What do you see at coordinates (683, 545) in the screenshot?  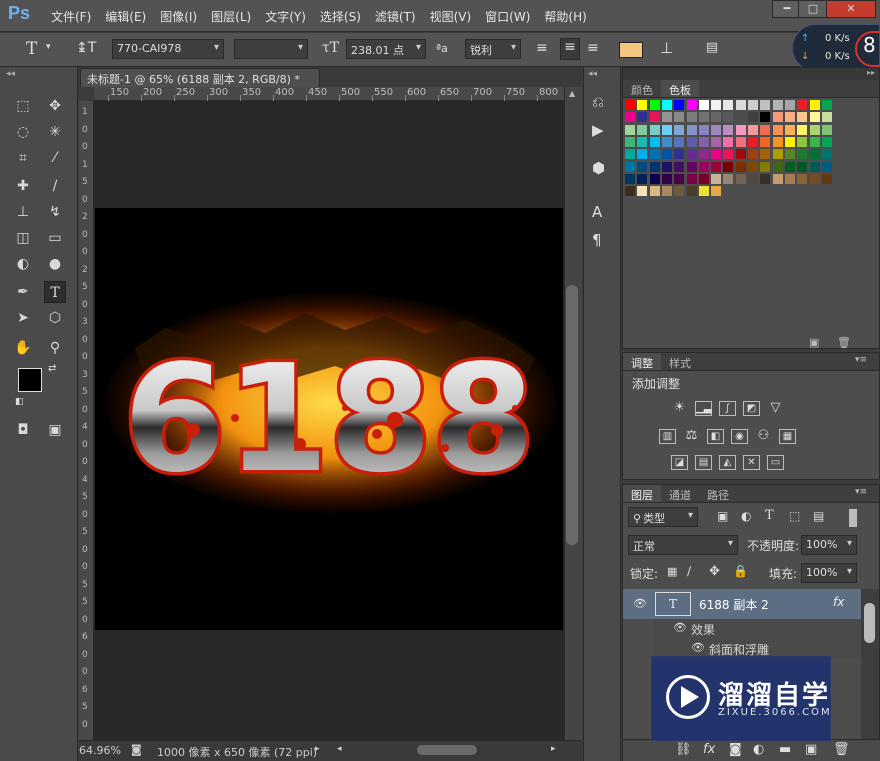 I see `blend-mode-select: 正常` at bounding box center [683, 545].